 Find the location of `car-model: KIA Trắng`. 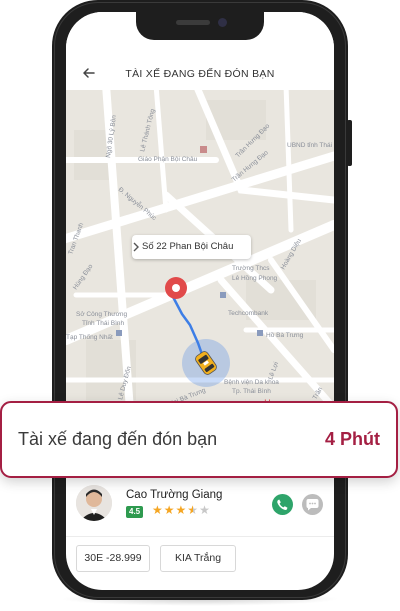

car-model: KIA Trắng is located at coordinates (198, 558).